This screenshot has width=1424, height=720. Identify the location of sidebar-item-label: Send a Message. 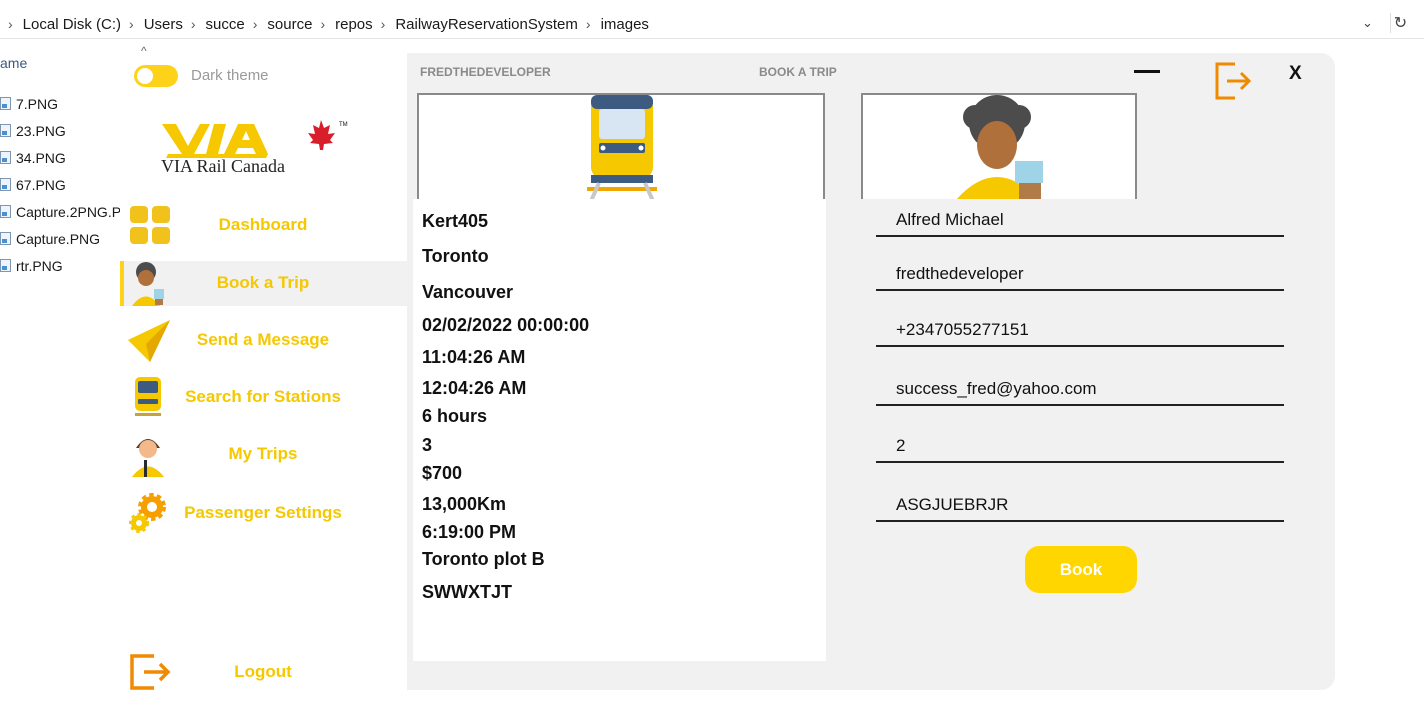
(263, 339).